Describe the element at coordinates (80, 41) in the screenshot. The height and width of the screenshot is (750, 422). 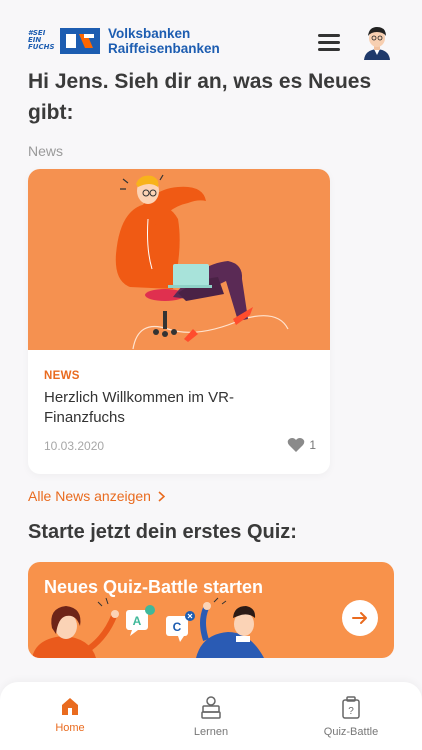
I see `vr-bank-logo-icon` at that location.